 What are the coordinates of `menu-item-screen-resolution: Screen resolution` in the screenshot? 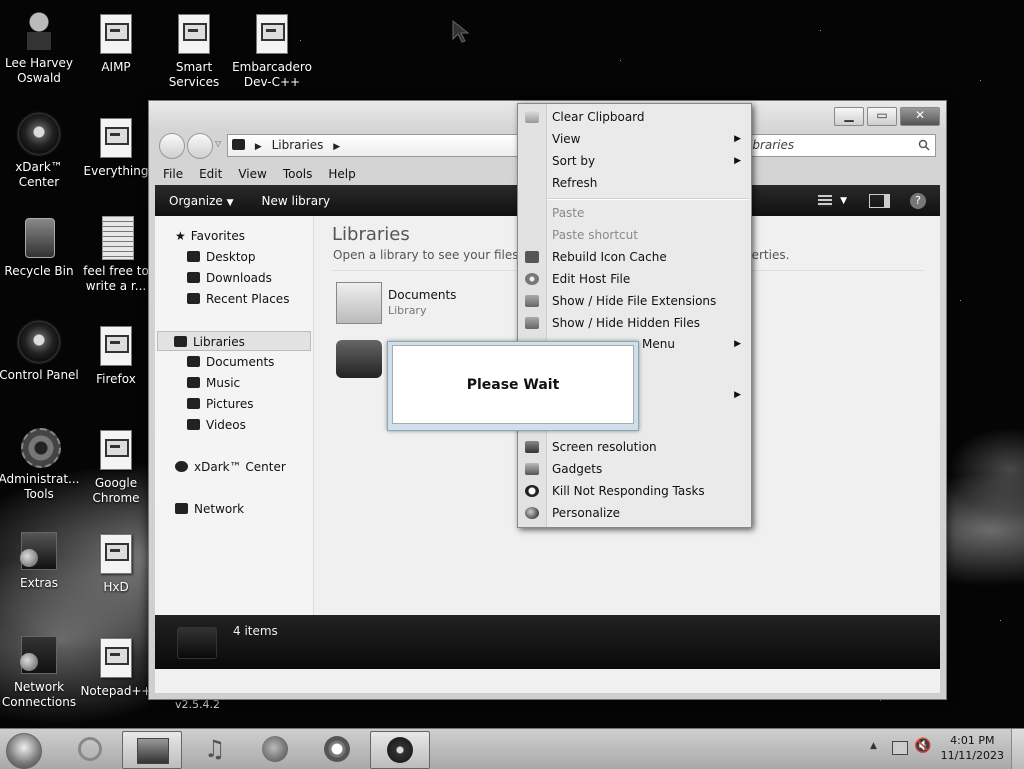 It's located at (634, 447).